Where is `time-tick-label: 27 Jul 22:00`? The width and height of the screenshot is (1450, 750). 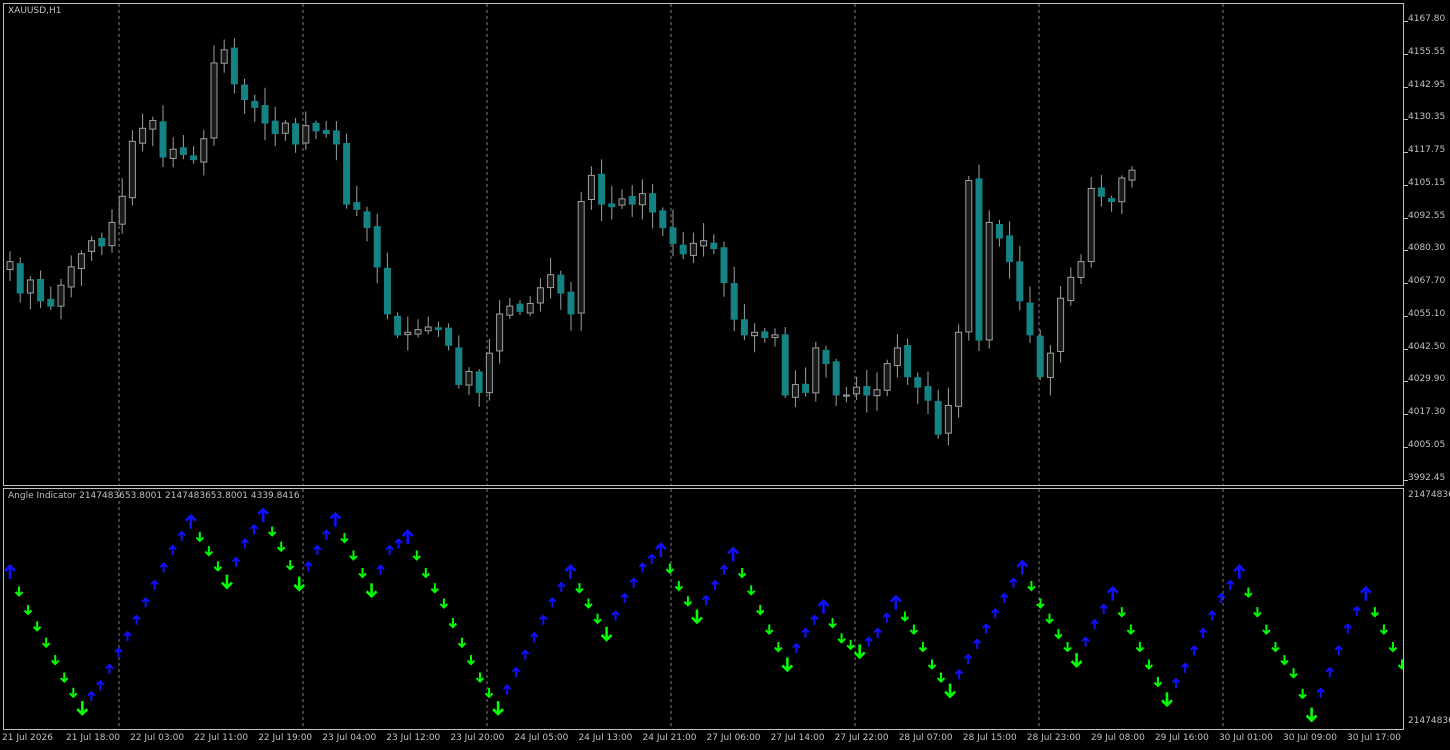 time-tick-label: 27 Jul 22:00 is located at coordinates (861, 738).